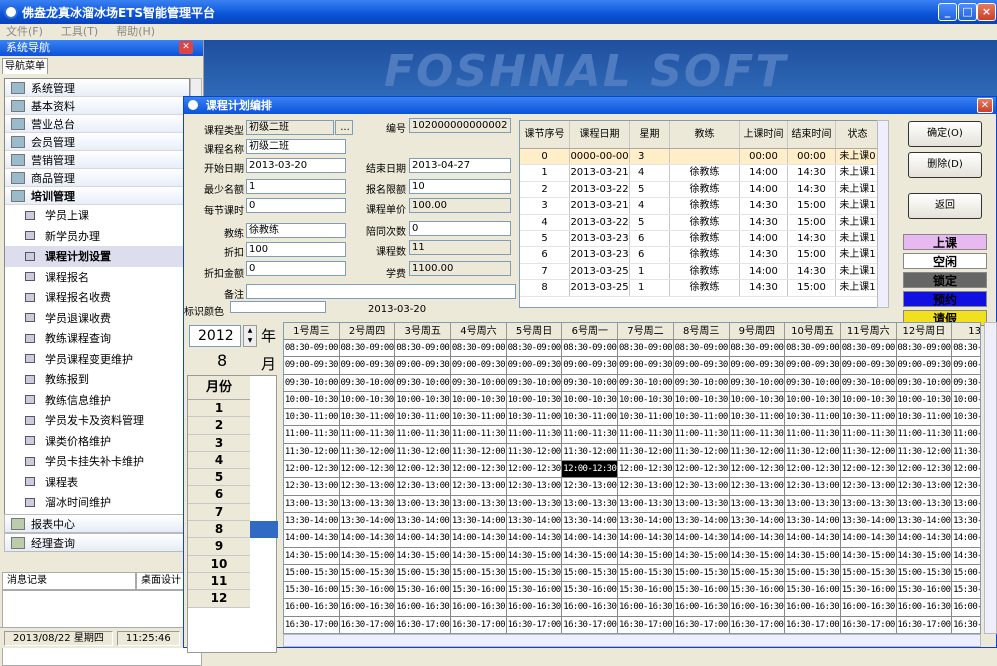  What do you see at coordinates (296, 230) in the screenshot?
I see `coach-field: 徐教练` at bounding box center [296, 230].